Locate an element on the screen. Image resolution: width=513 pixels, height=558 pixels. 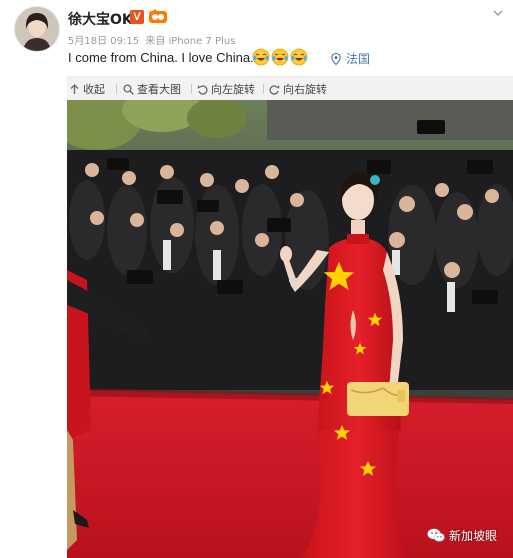
emoji-group is located at coordinates (280, 57).